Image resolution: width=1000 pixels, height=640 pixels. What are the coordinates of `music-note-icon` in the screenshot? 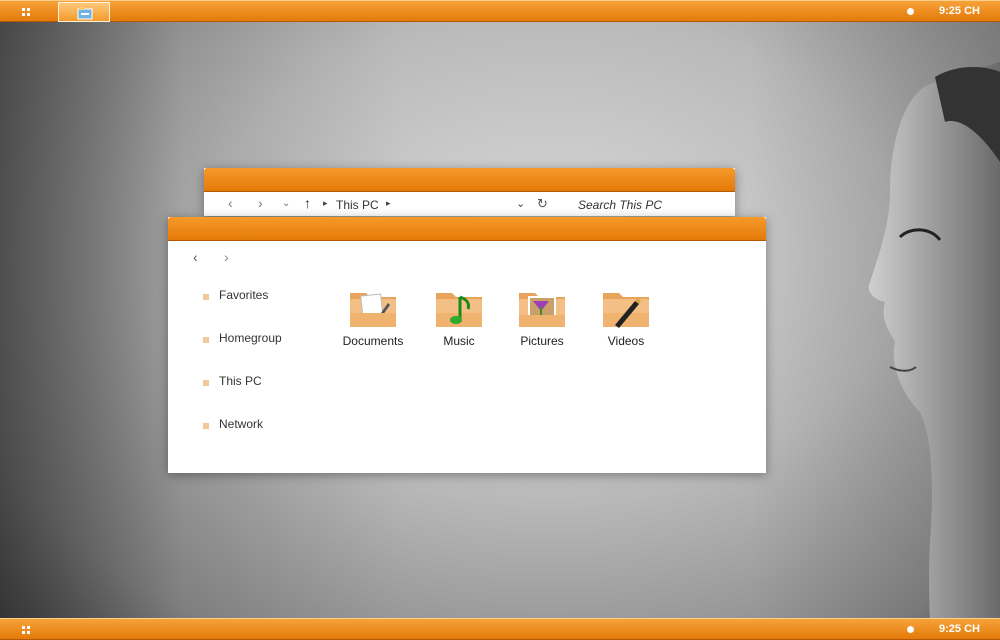 It's located at (459, 310).